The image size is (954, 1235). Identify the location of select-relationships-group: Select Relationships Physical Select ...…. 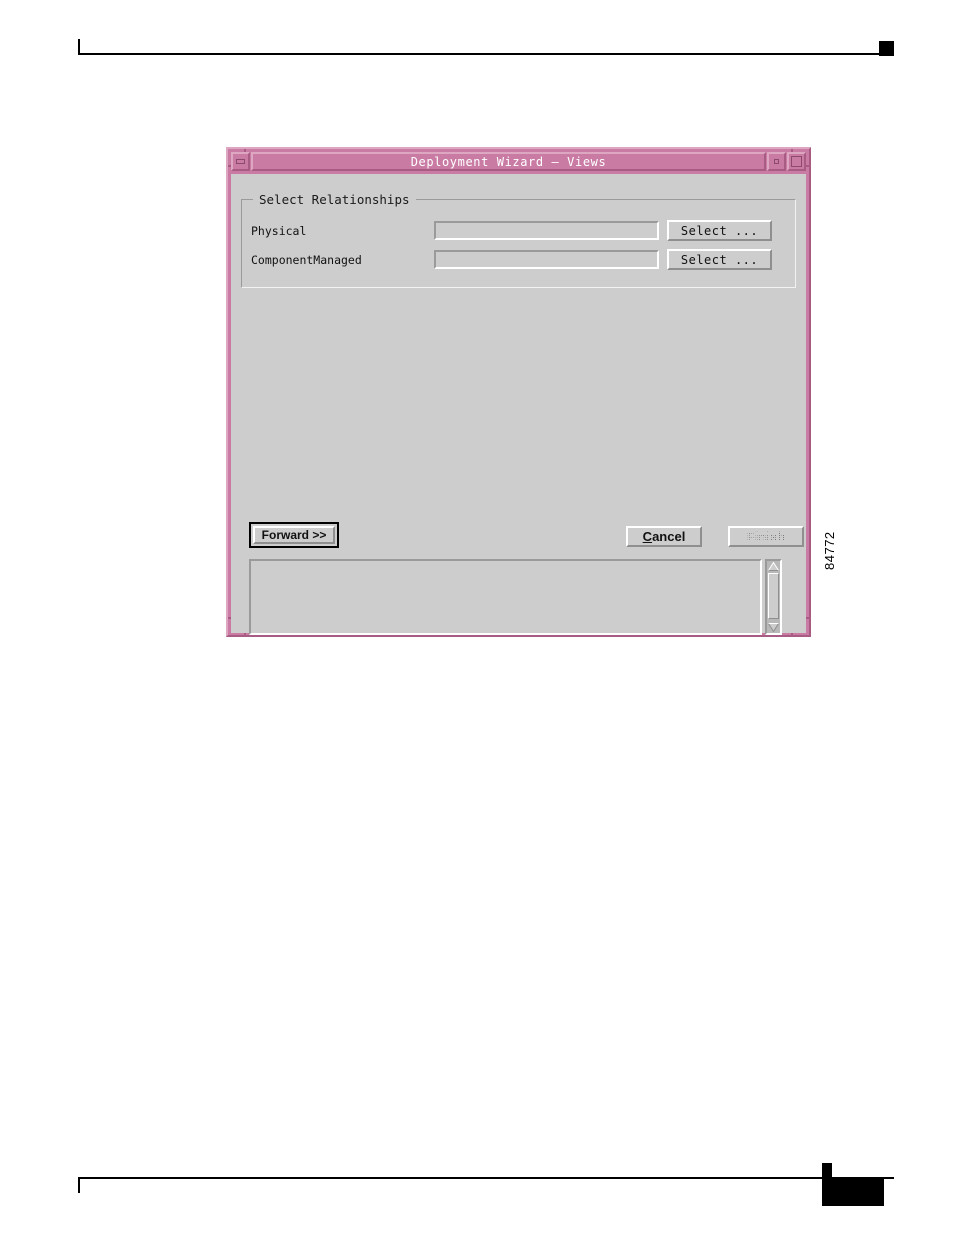
(518, 240).